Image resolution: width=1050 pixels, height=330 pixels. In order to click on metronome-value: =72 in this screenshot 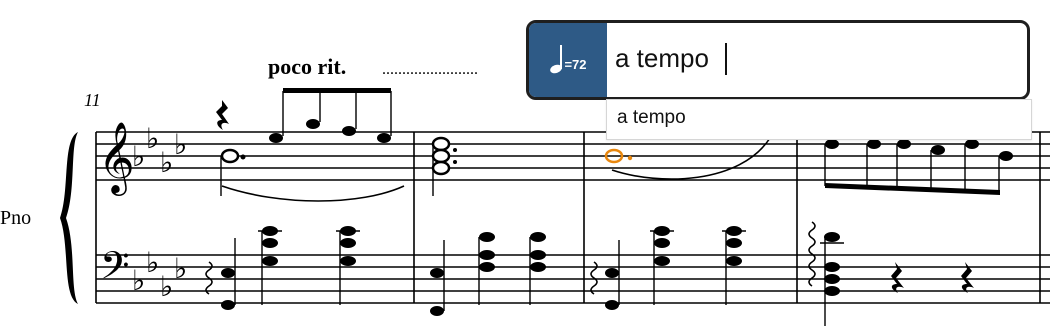, I will do `click(575, 64)`.